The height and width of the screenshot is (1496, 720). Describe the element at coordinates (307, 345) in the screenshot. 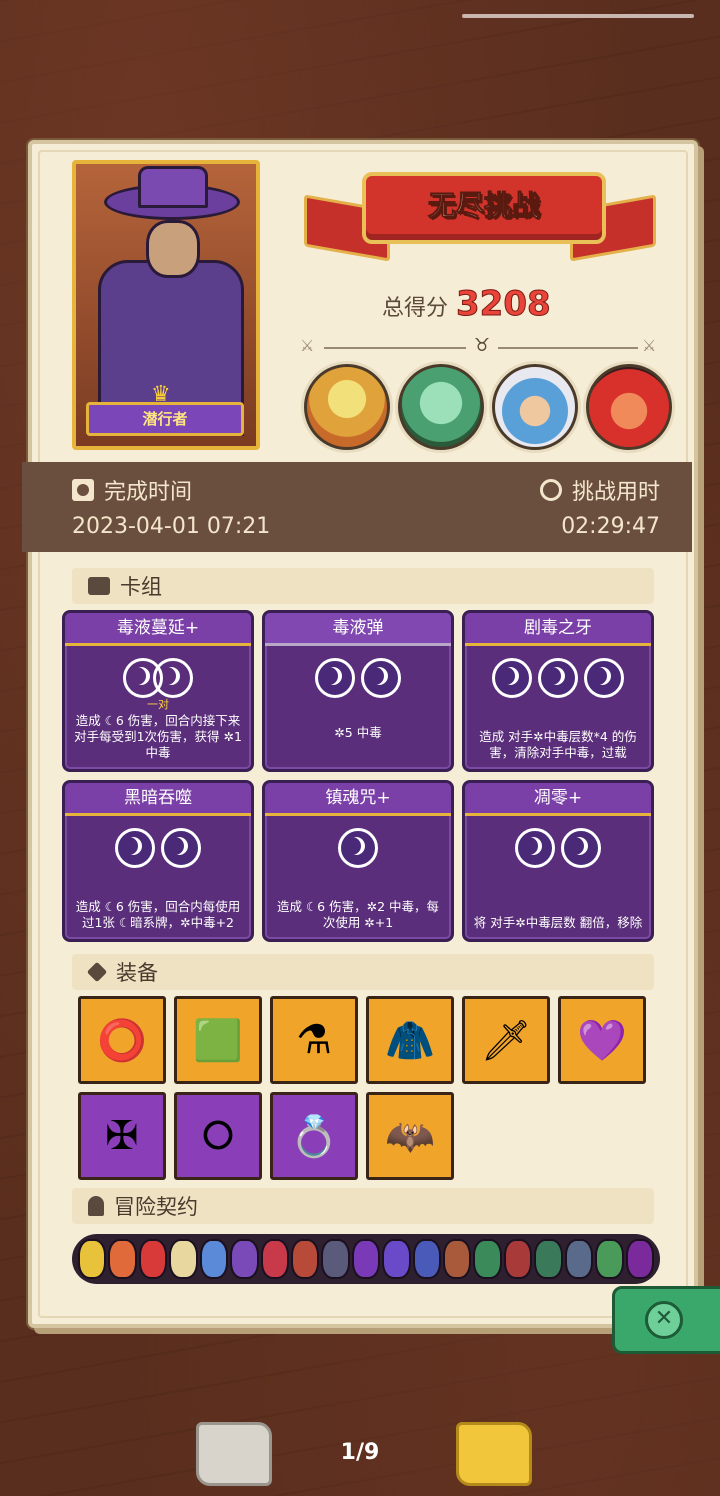

I see `swords-icon: ⚔` at that location.